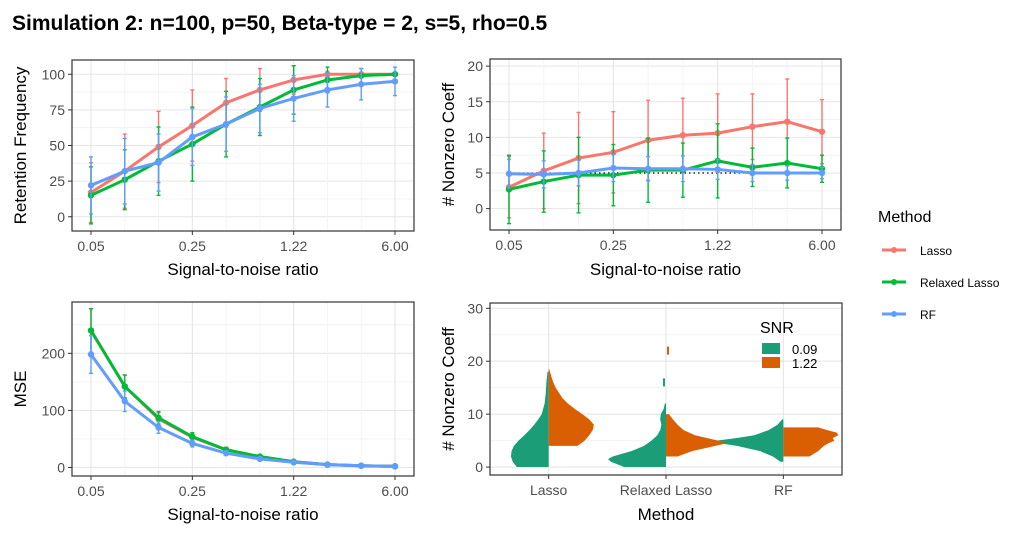 This screenshot has height=538, width=1024. What do you see at coordinates (917, 251) in the screenshot?
I see `method-legend-entry-lasso: Lasso` at bounding box center [917, 251].